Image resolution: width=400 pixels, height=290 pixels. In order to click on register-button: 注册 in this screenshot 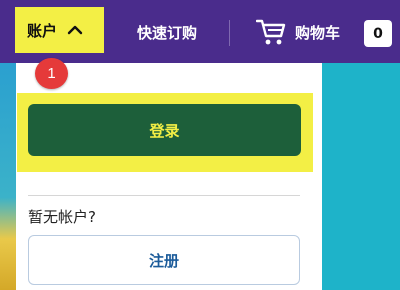, I will do `click(164, 260)`.